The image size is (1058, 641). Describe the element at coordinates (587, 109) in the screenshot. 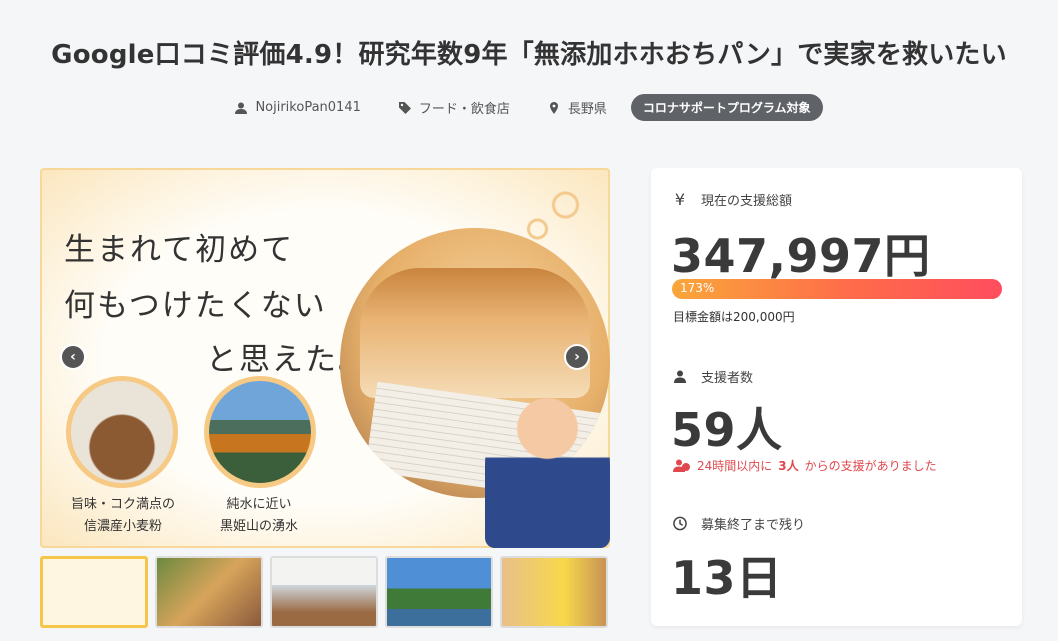

I see `location-name: 長野県` at that location.